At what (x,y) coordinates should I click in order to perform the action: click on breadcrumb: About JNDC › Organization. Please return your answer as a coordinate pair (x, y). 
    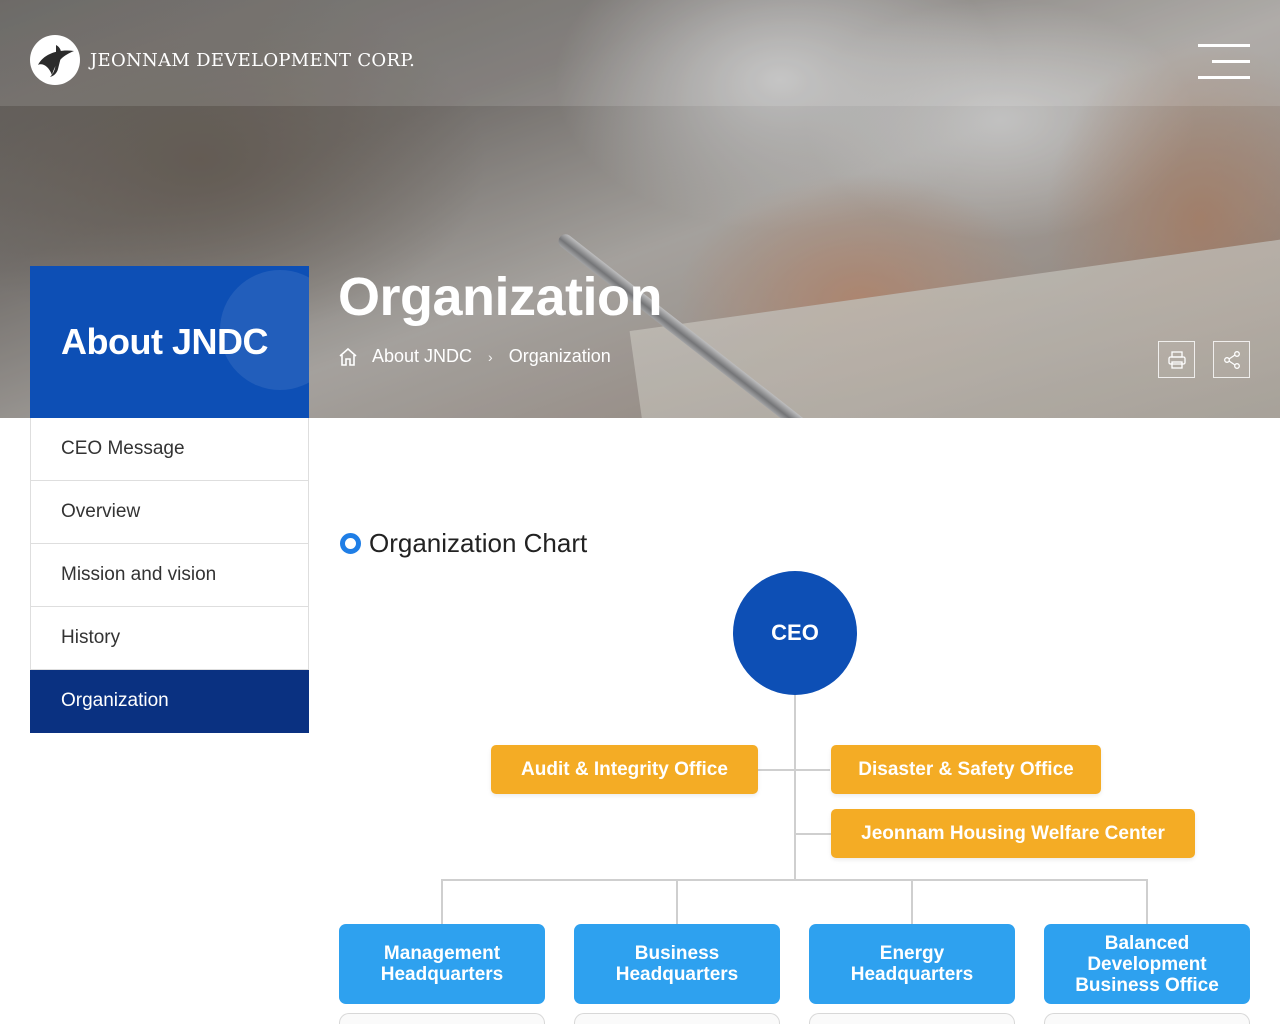
    Looking at the image, I should click on (474, 356).